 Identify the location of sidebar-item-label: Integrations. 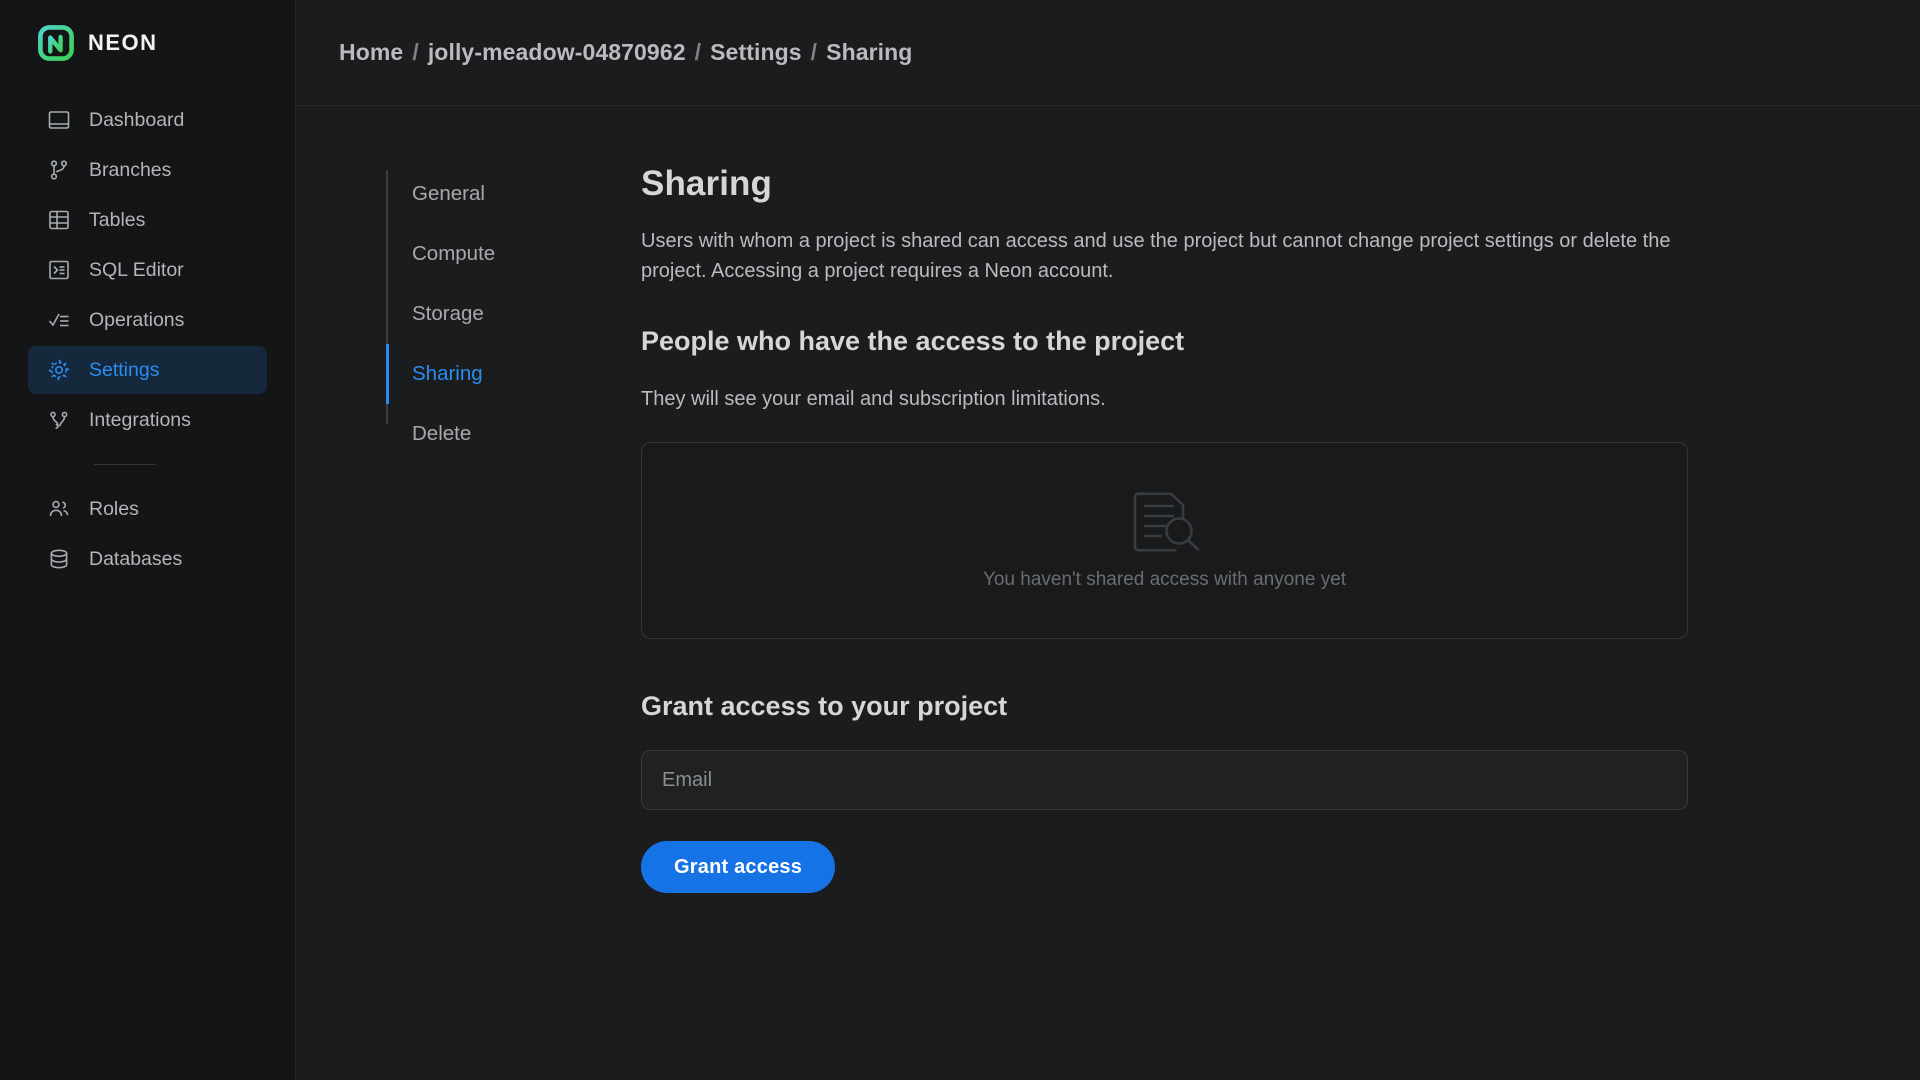
(140, 419).